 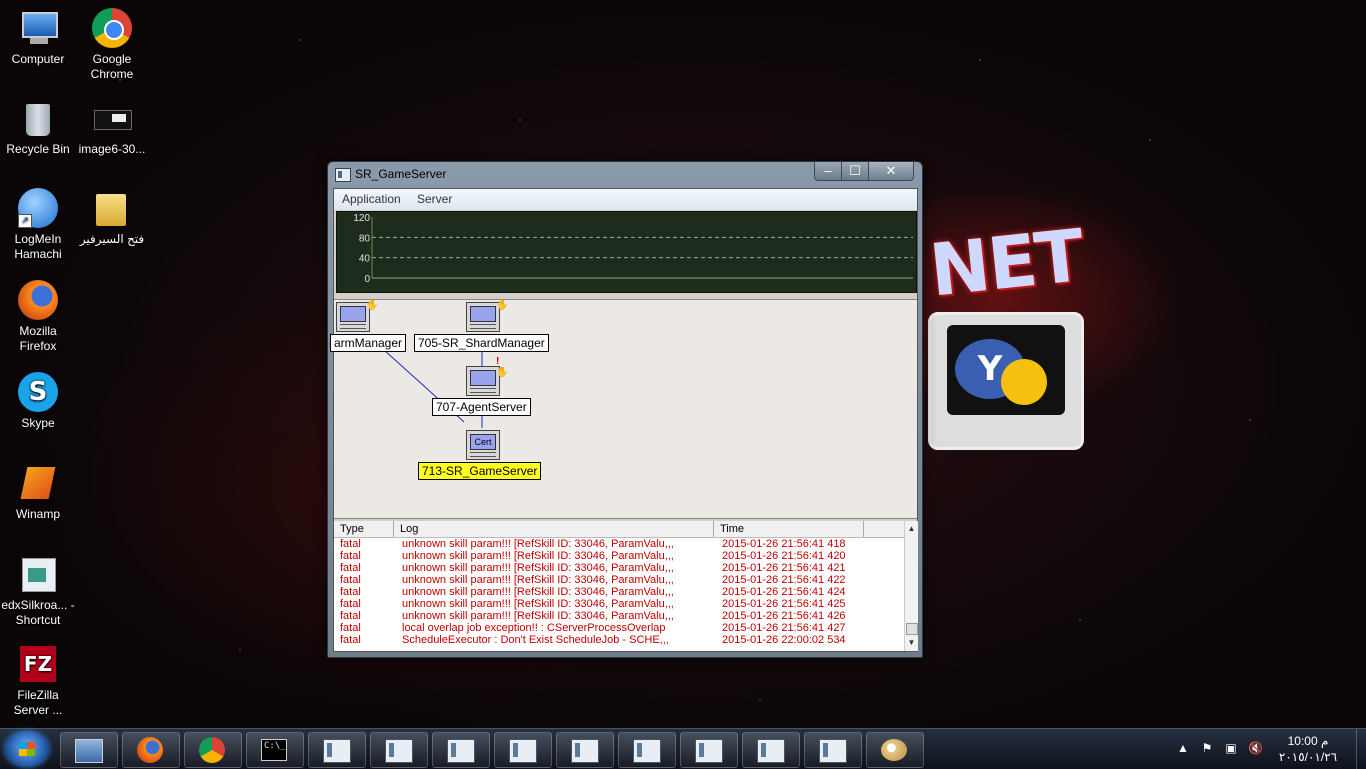 I want to click on desktop-icon-label: Recycle Bin, so click(x=38, y=149).